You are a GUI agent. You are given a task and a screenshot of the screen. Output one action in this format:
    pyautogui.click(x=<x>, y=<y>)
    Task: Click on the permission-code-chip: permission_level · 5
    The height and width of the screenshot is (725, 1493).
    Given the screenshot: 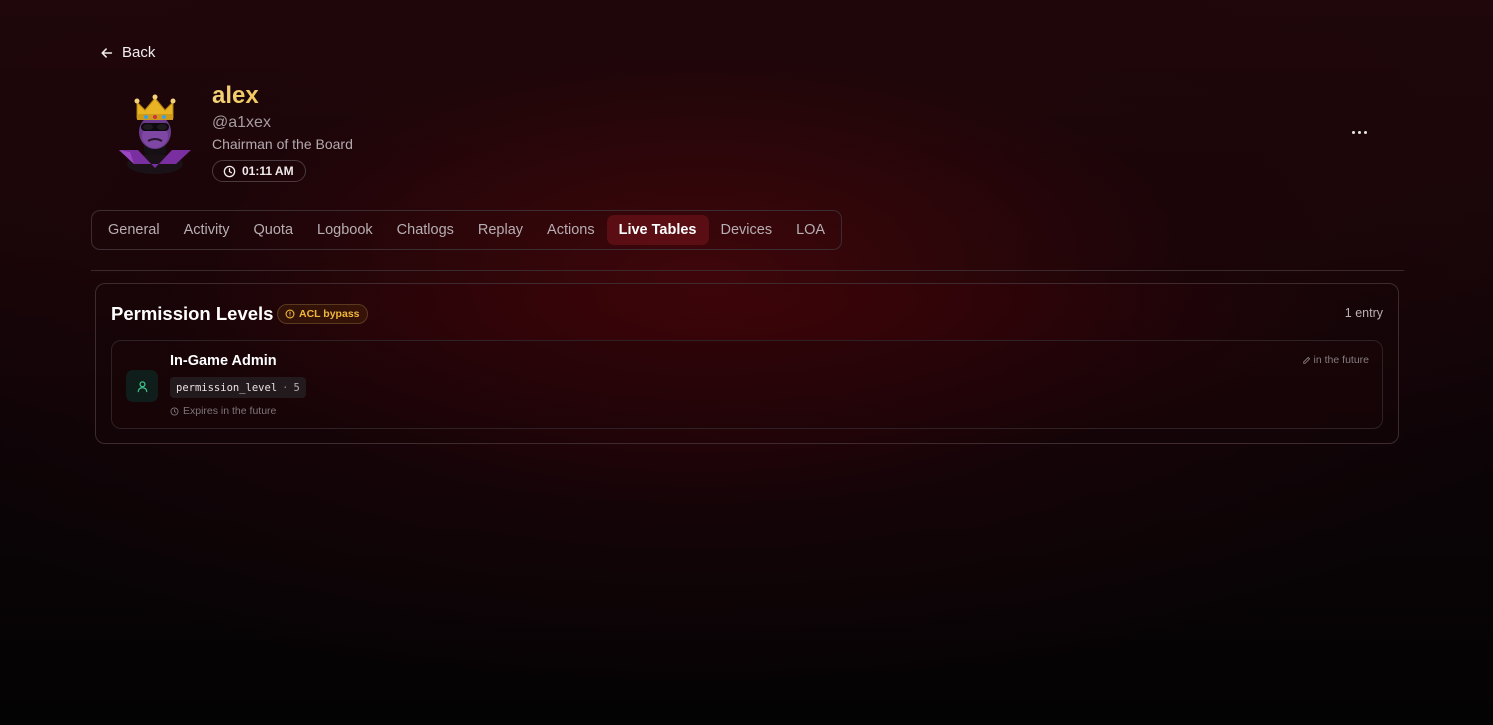 What is the action you would take?
    pyautogui.click(x=238, y=387)
    